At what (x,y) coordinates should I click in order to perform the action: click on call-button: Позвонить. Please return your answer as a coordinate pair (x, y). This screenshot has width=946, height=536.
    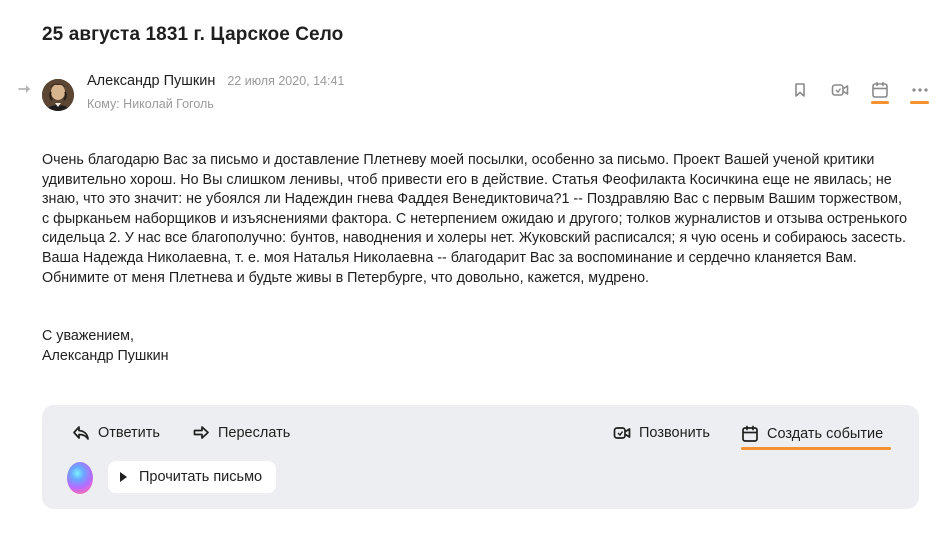
    Looking at the image, I should click on (661, 433).